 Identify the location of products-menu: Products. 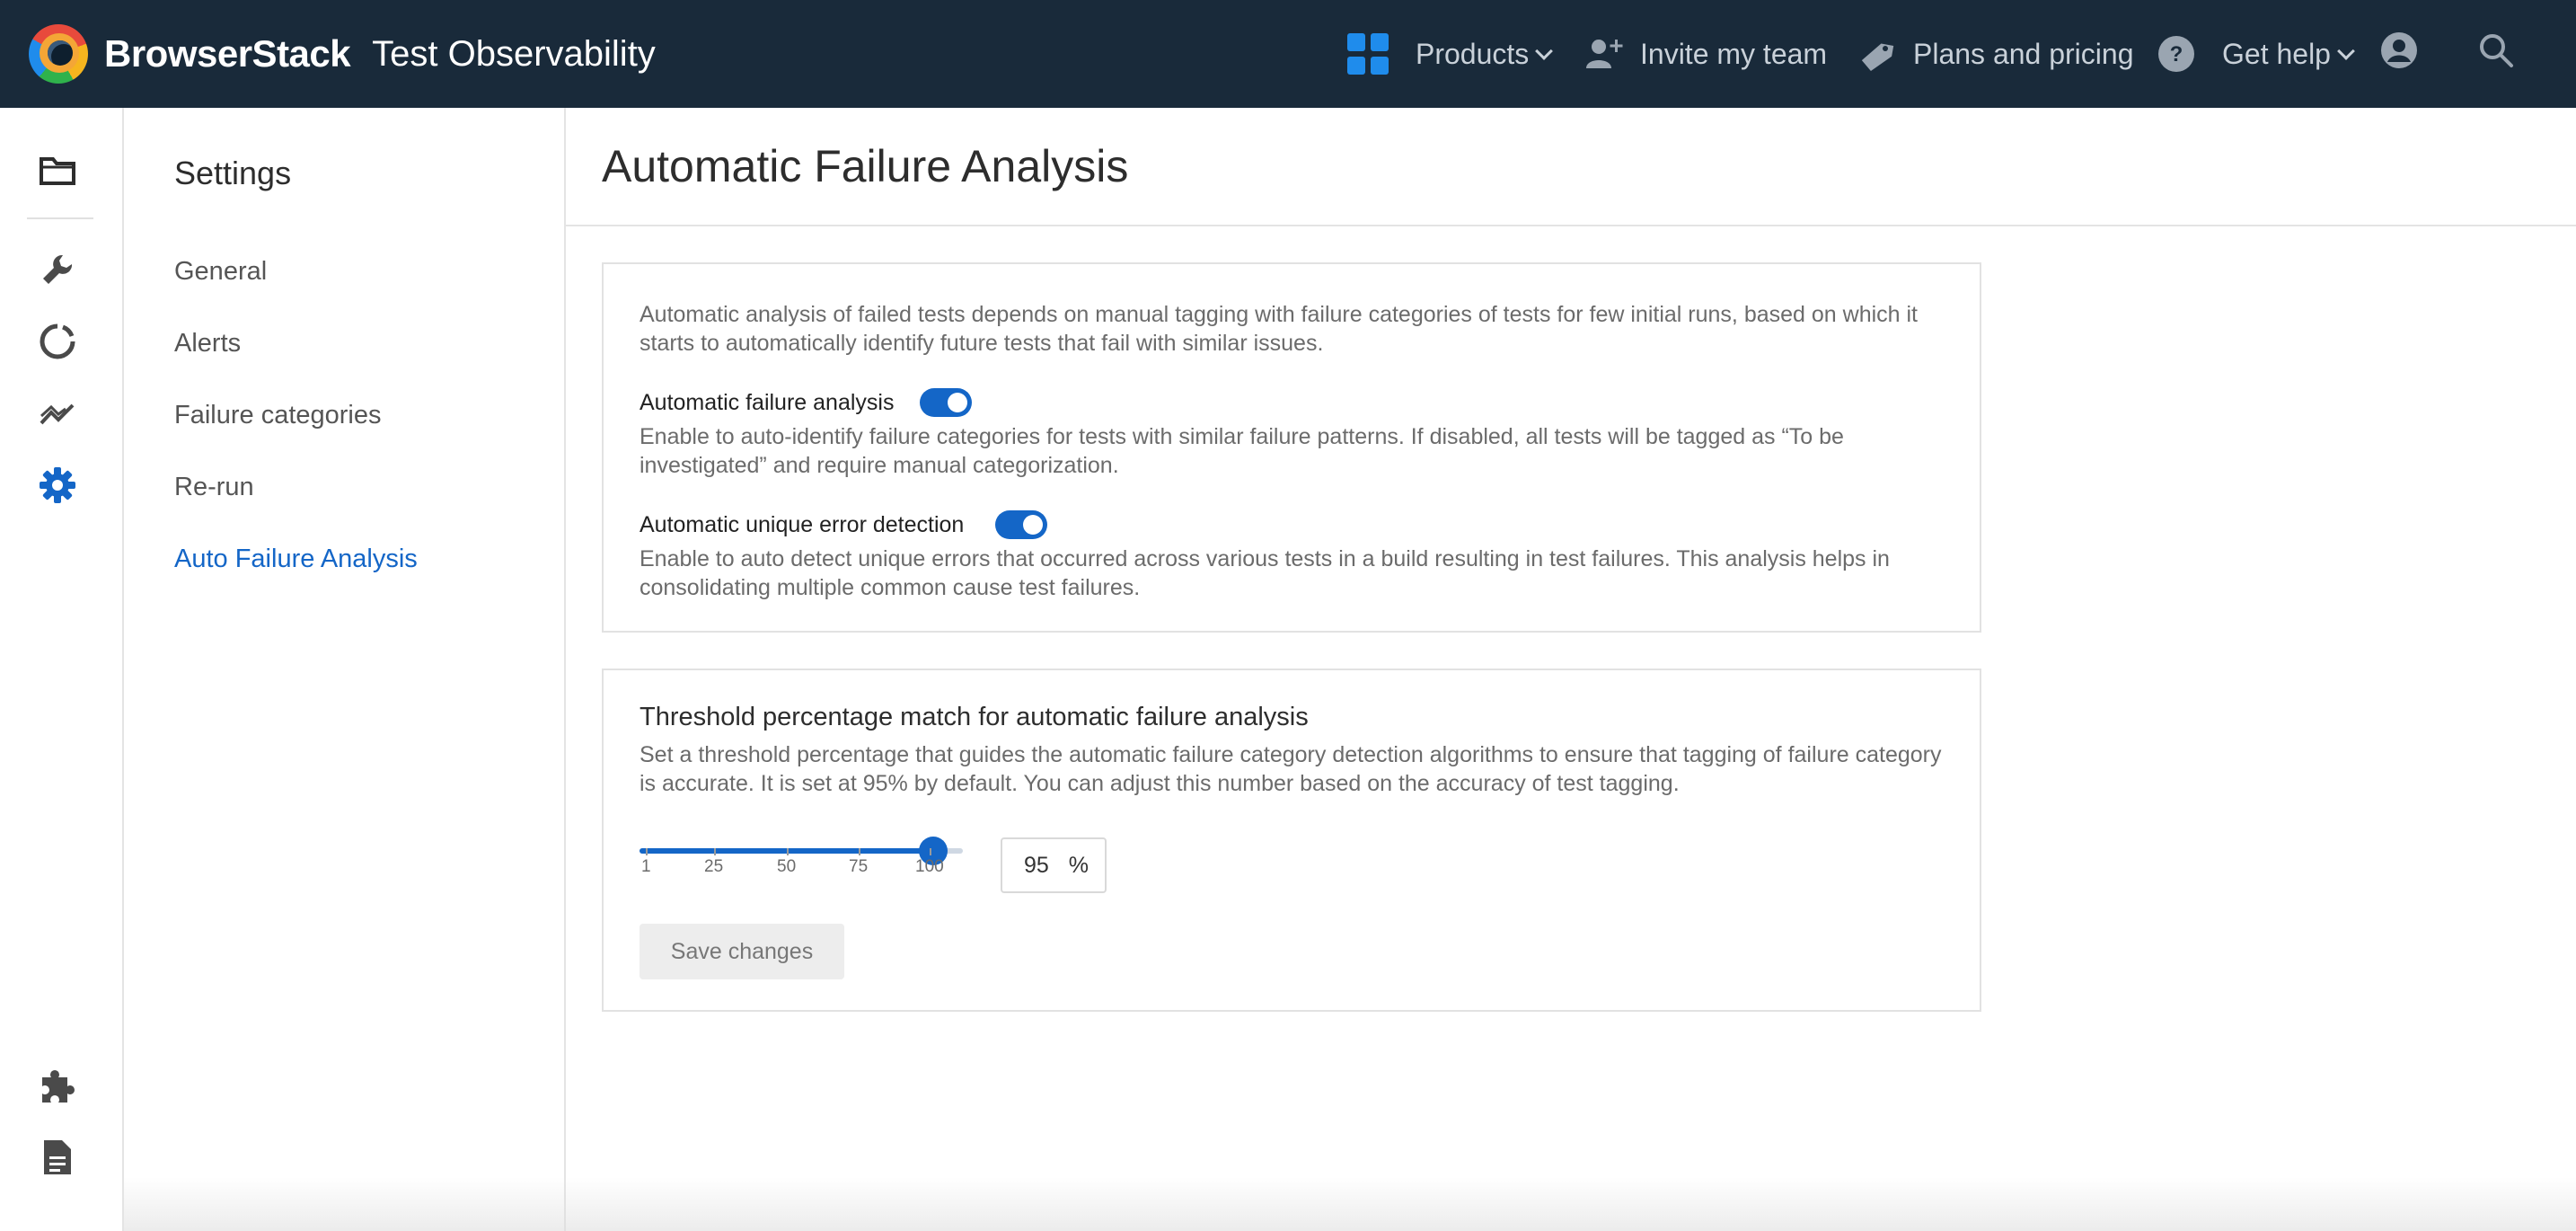
(1450, 54).